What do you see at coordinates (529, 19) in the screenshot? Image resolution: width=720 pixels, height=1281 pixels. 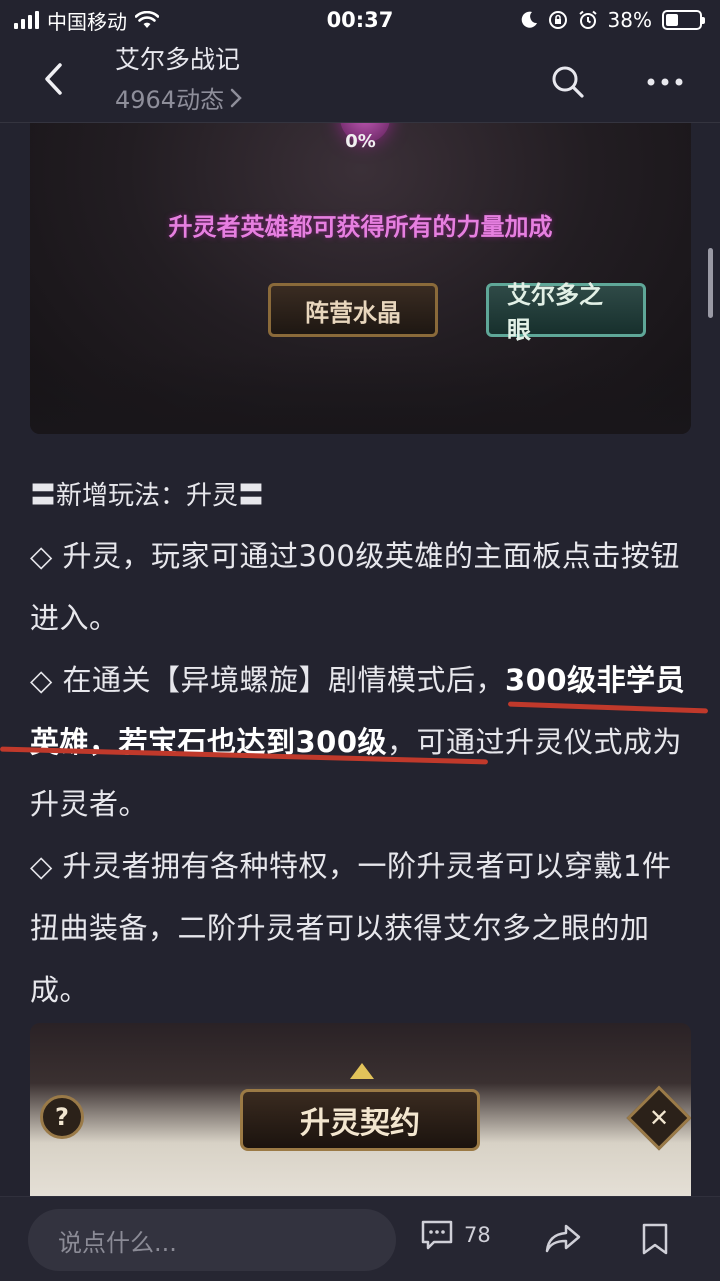 I see `moon-icon` at bounding box center [529, 19].